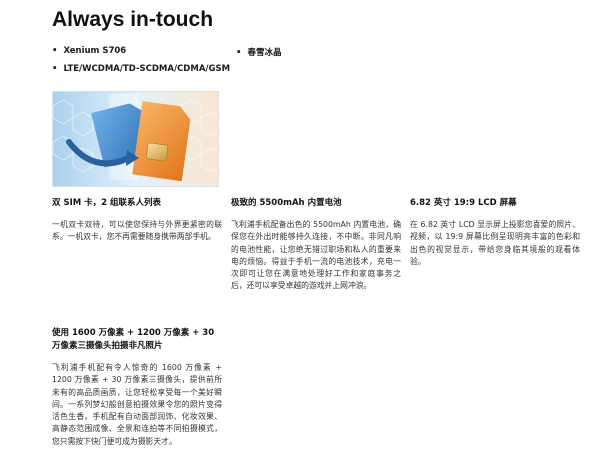 This screenshot has width=600, height=450. What do you see at coordinates (463, 203) in the screenshot?
I see `feature-title: 6.82 英寸 19:9 LCD 屏幕` at bounding box center [463, 203].